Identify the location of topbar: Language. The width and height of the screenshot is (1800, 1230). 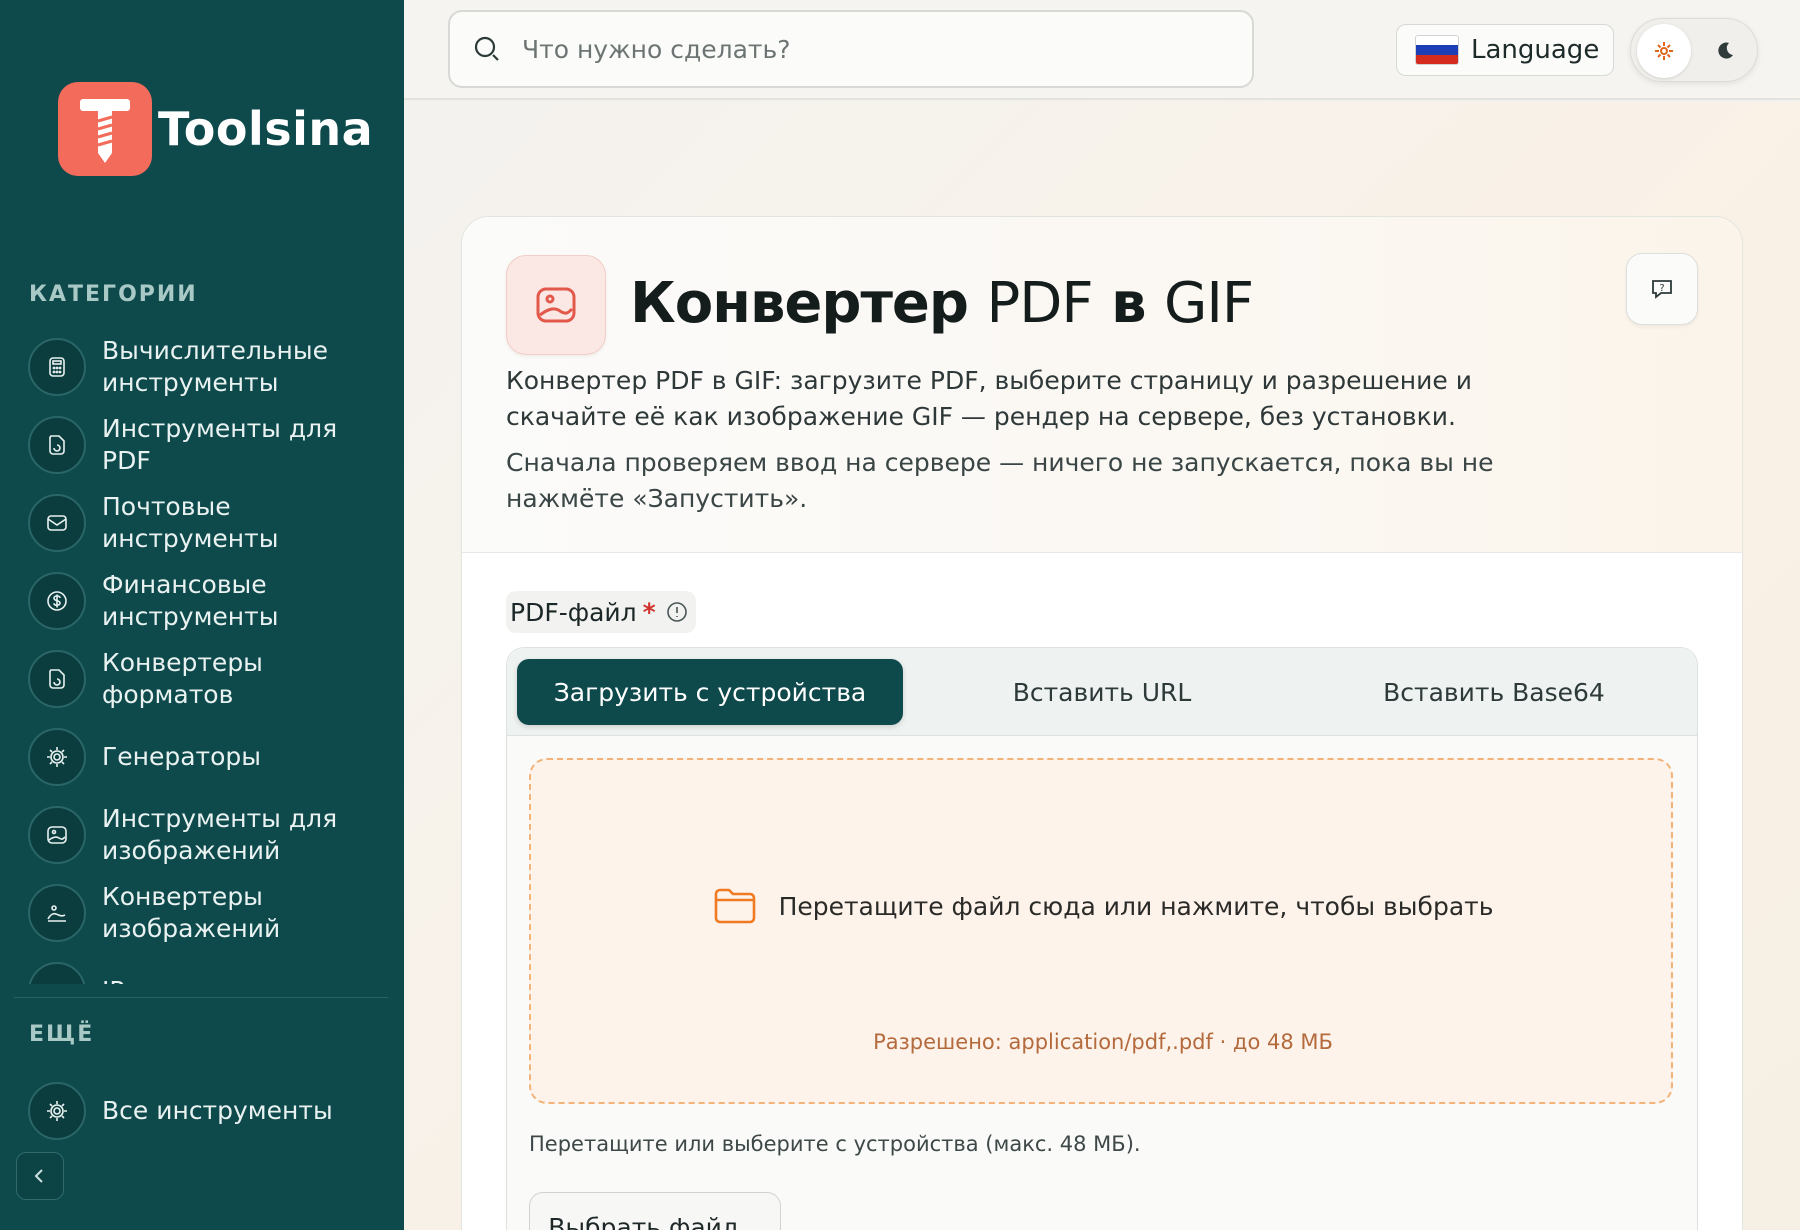
(1102, 50).